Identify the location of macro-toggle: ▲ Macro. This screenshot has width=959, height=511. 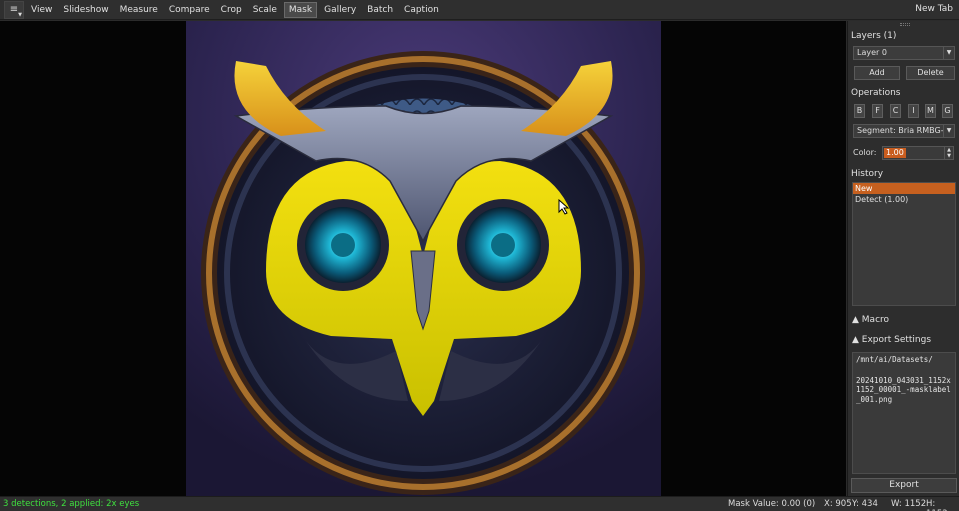
(870, 320).